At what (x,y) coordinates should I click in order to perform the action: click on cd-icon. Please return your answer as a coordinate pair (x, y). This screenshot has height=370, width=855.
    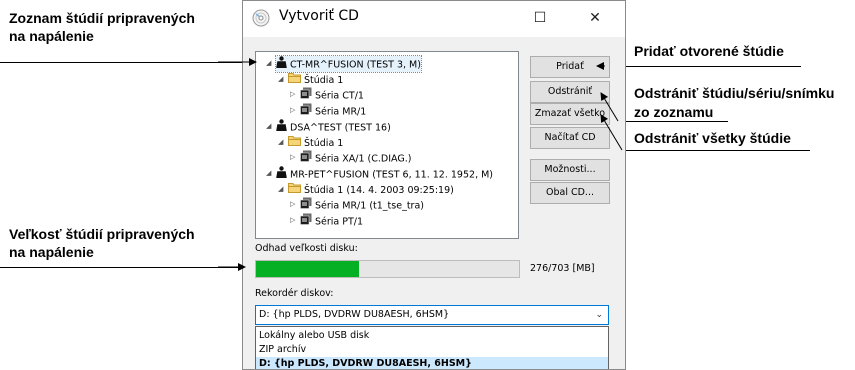
    Looking at the image, I should click on (261, 18).